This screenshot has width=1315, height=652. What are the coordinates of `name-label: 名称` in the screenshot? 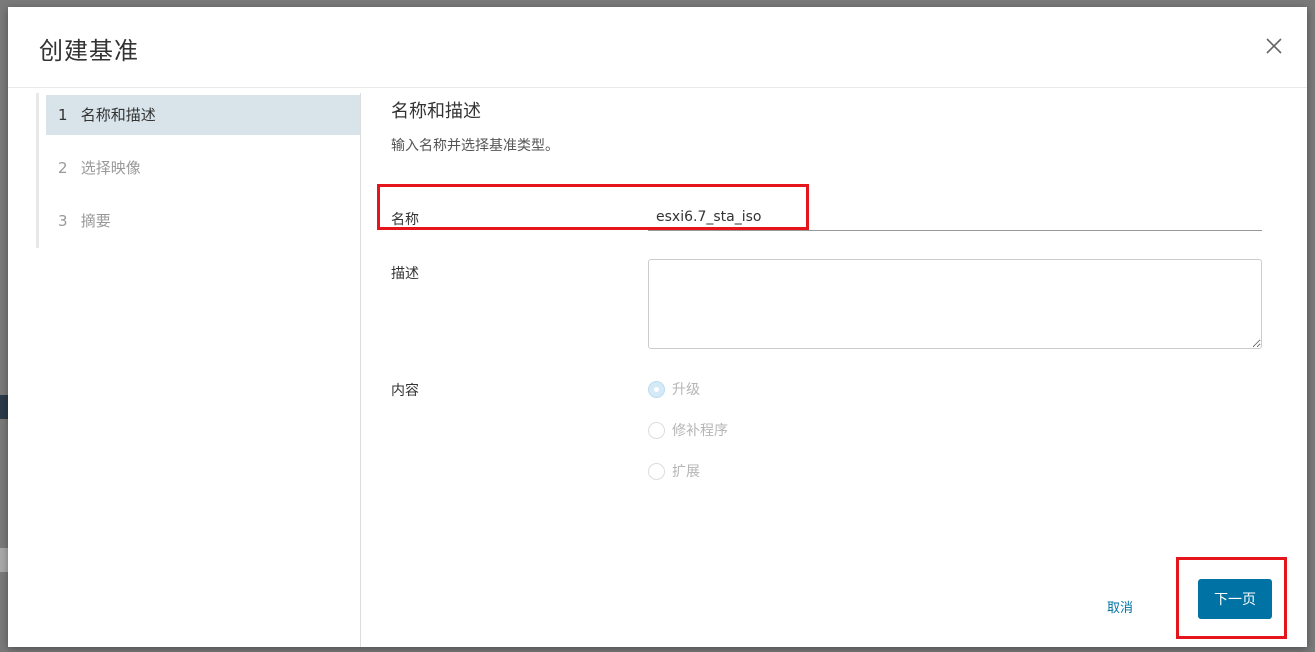 It's located at (405, 220).